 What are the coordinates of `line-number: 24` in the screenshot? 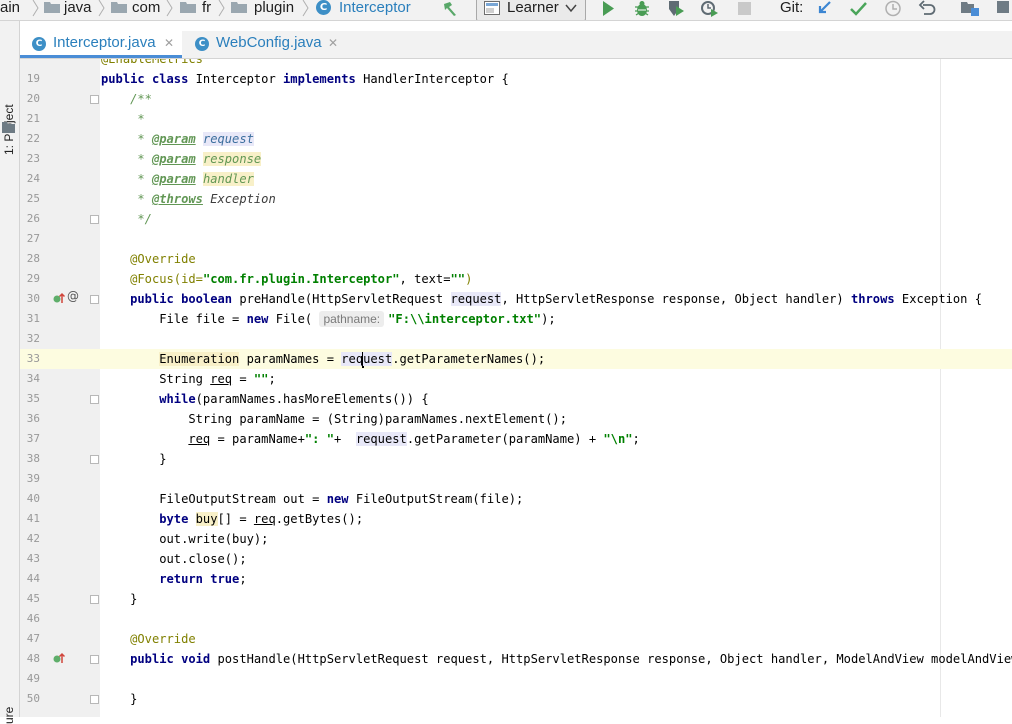 It's located at (33, 178).